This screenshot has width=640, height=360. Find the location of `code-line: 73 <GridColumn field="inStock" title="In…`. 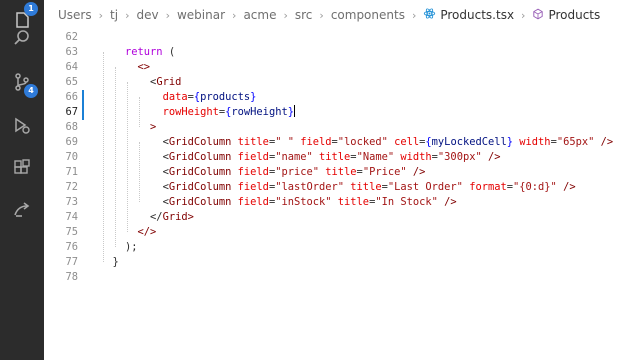

code-line: 73 <GridColumn field="inStock" title="In… is located at coordinates (342, 202).